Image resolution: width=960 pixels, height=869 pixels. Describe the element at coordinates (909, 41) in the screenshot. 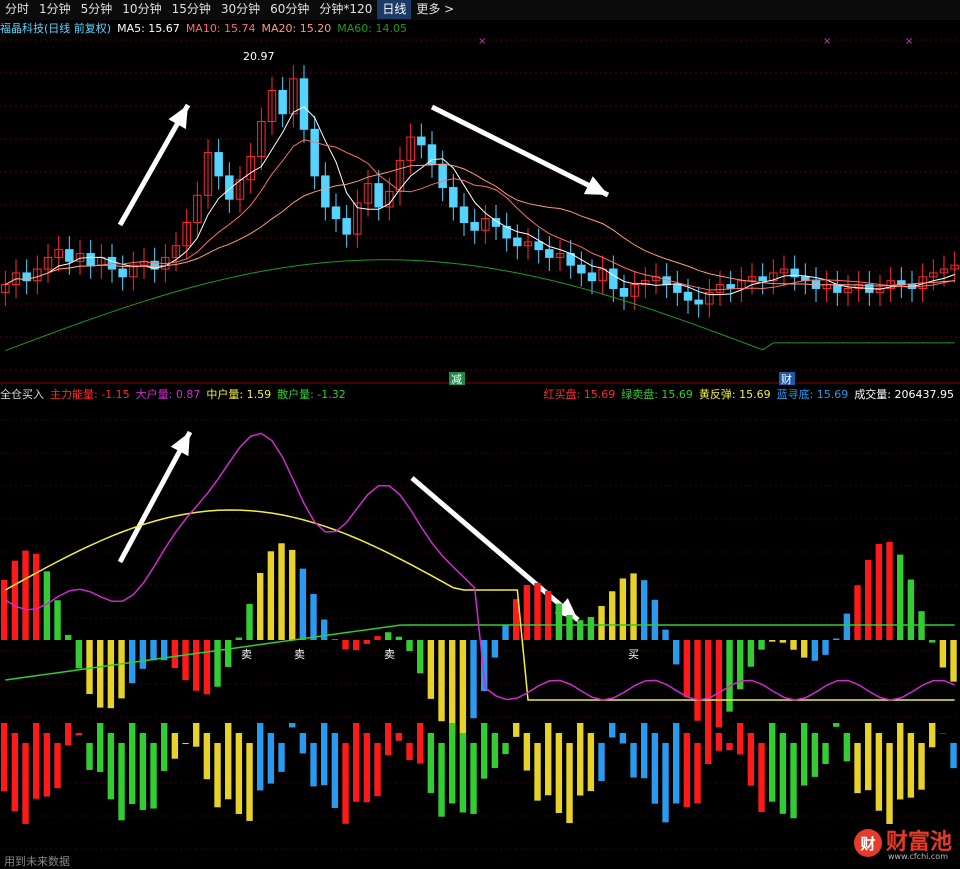

I see `x-marker: ×` at that location.